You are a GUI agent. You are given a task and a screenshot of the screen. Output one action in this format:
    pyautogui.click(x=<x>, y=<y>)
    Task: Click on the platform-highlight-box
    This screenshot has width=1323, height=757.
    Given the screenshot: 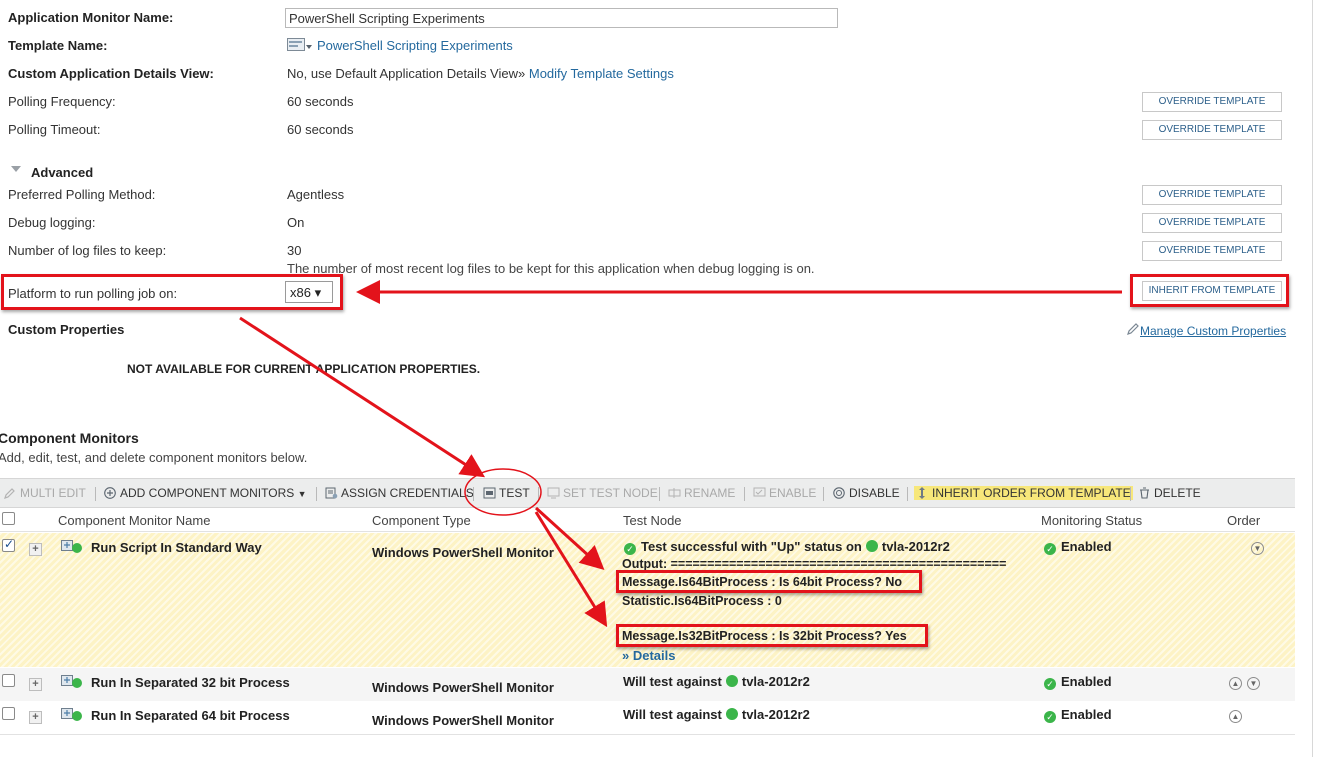 What is the action you would take?
    pyautogui.click(x=172, y=292)
    